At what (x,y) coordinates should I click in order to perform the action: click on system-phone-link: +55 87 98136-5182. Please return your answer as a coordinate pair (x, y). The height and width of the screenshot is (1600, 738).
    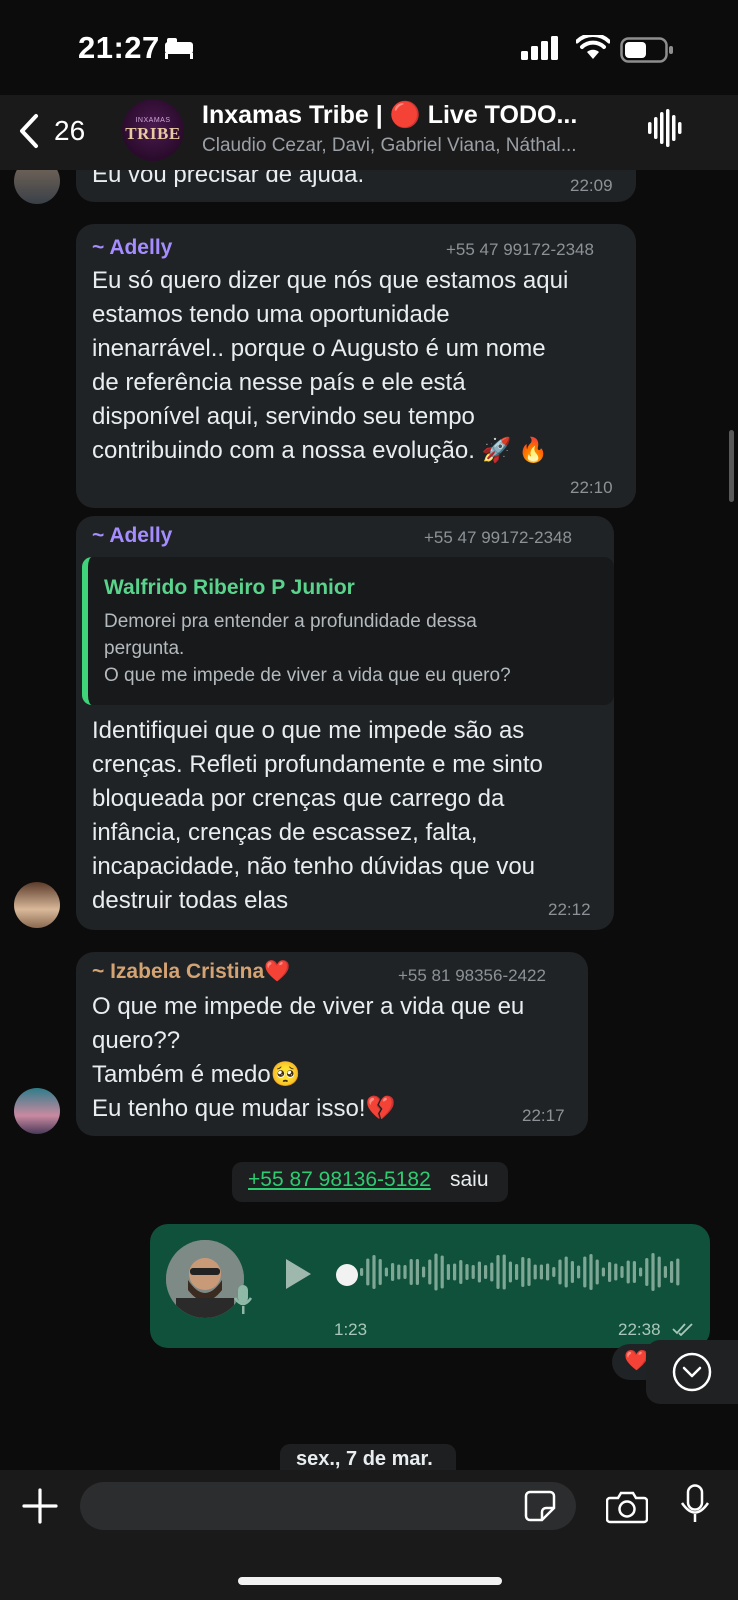
    Looking at the image, I should click on (339, 1180).